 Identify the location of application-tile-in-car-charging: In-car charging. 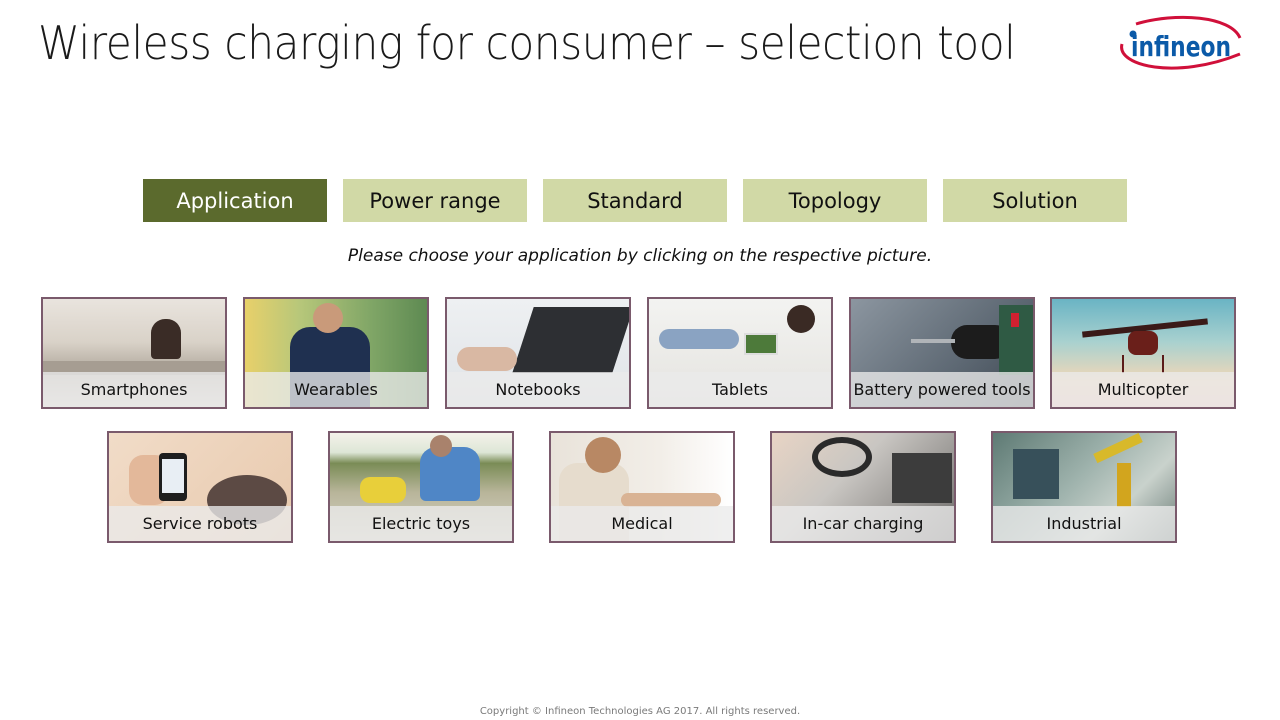
(863, 487).